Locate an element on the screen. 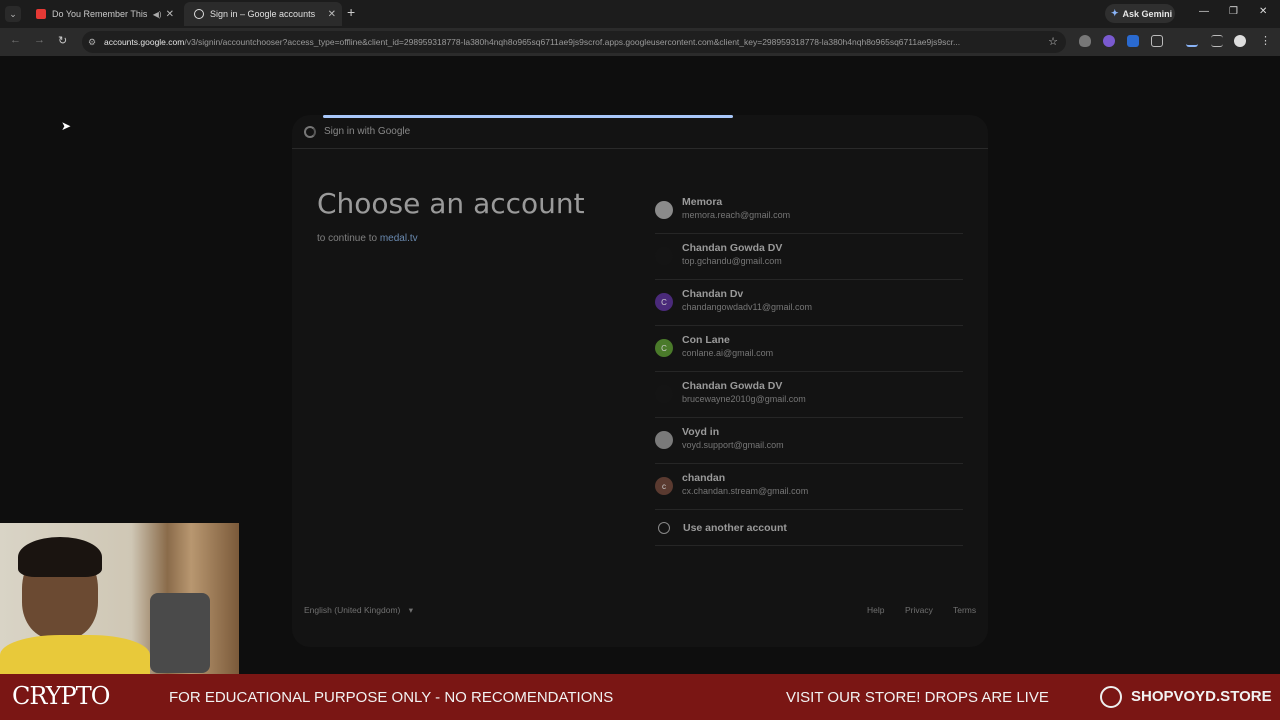 Image resolution: width=1280 pixels, height=720 pixels. speaker-icon: ◀) is located at coordinates (157, 14).